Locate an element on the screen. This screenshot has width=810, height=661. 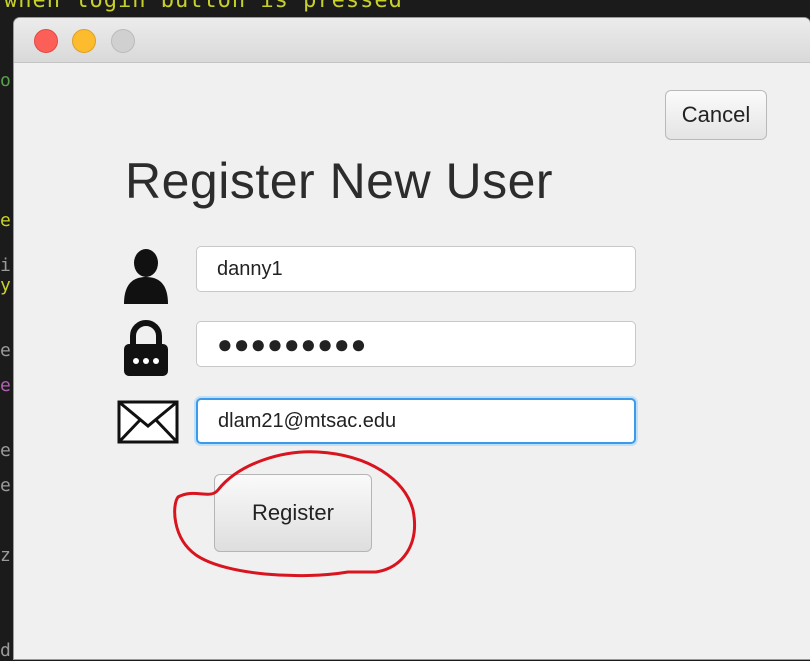
password-field: ●●●●●●●●● is located at coordinates (416, 344).